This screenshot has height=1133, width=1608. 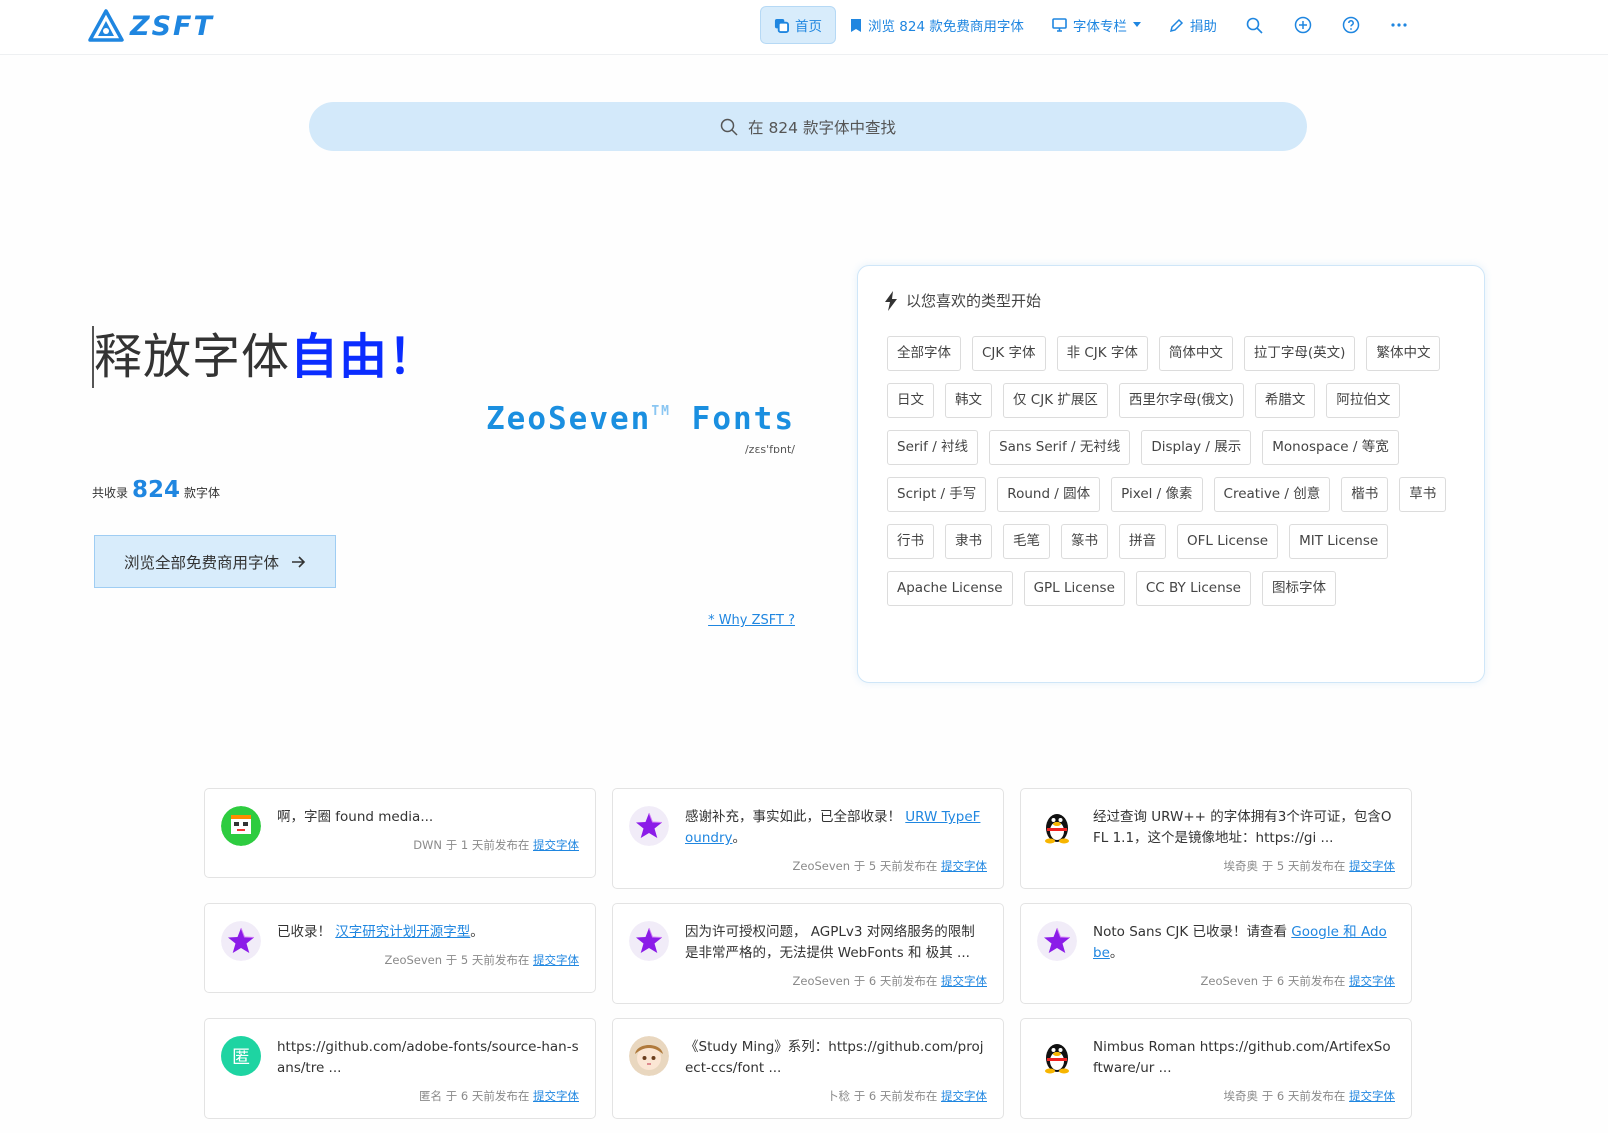 What do you see at coordinates (836, 828) in the screenshot?
I see `comment-text: 感谢补充，事实如此，已全部收录！ URW TypeFoundry。` at bounding box center [836, 828].